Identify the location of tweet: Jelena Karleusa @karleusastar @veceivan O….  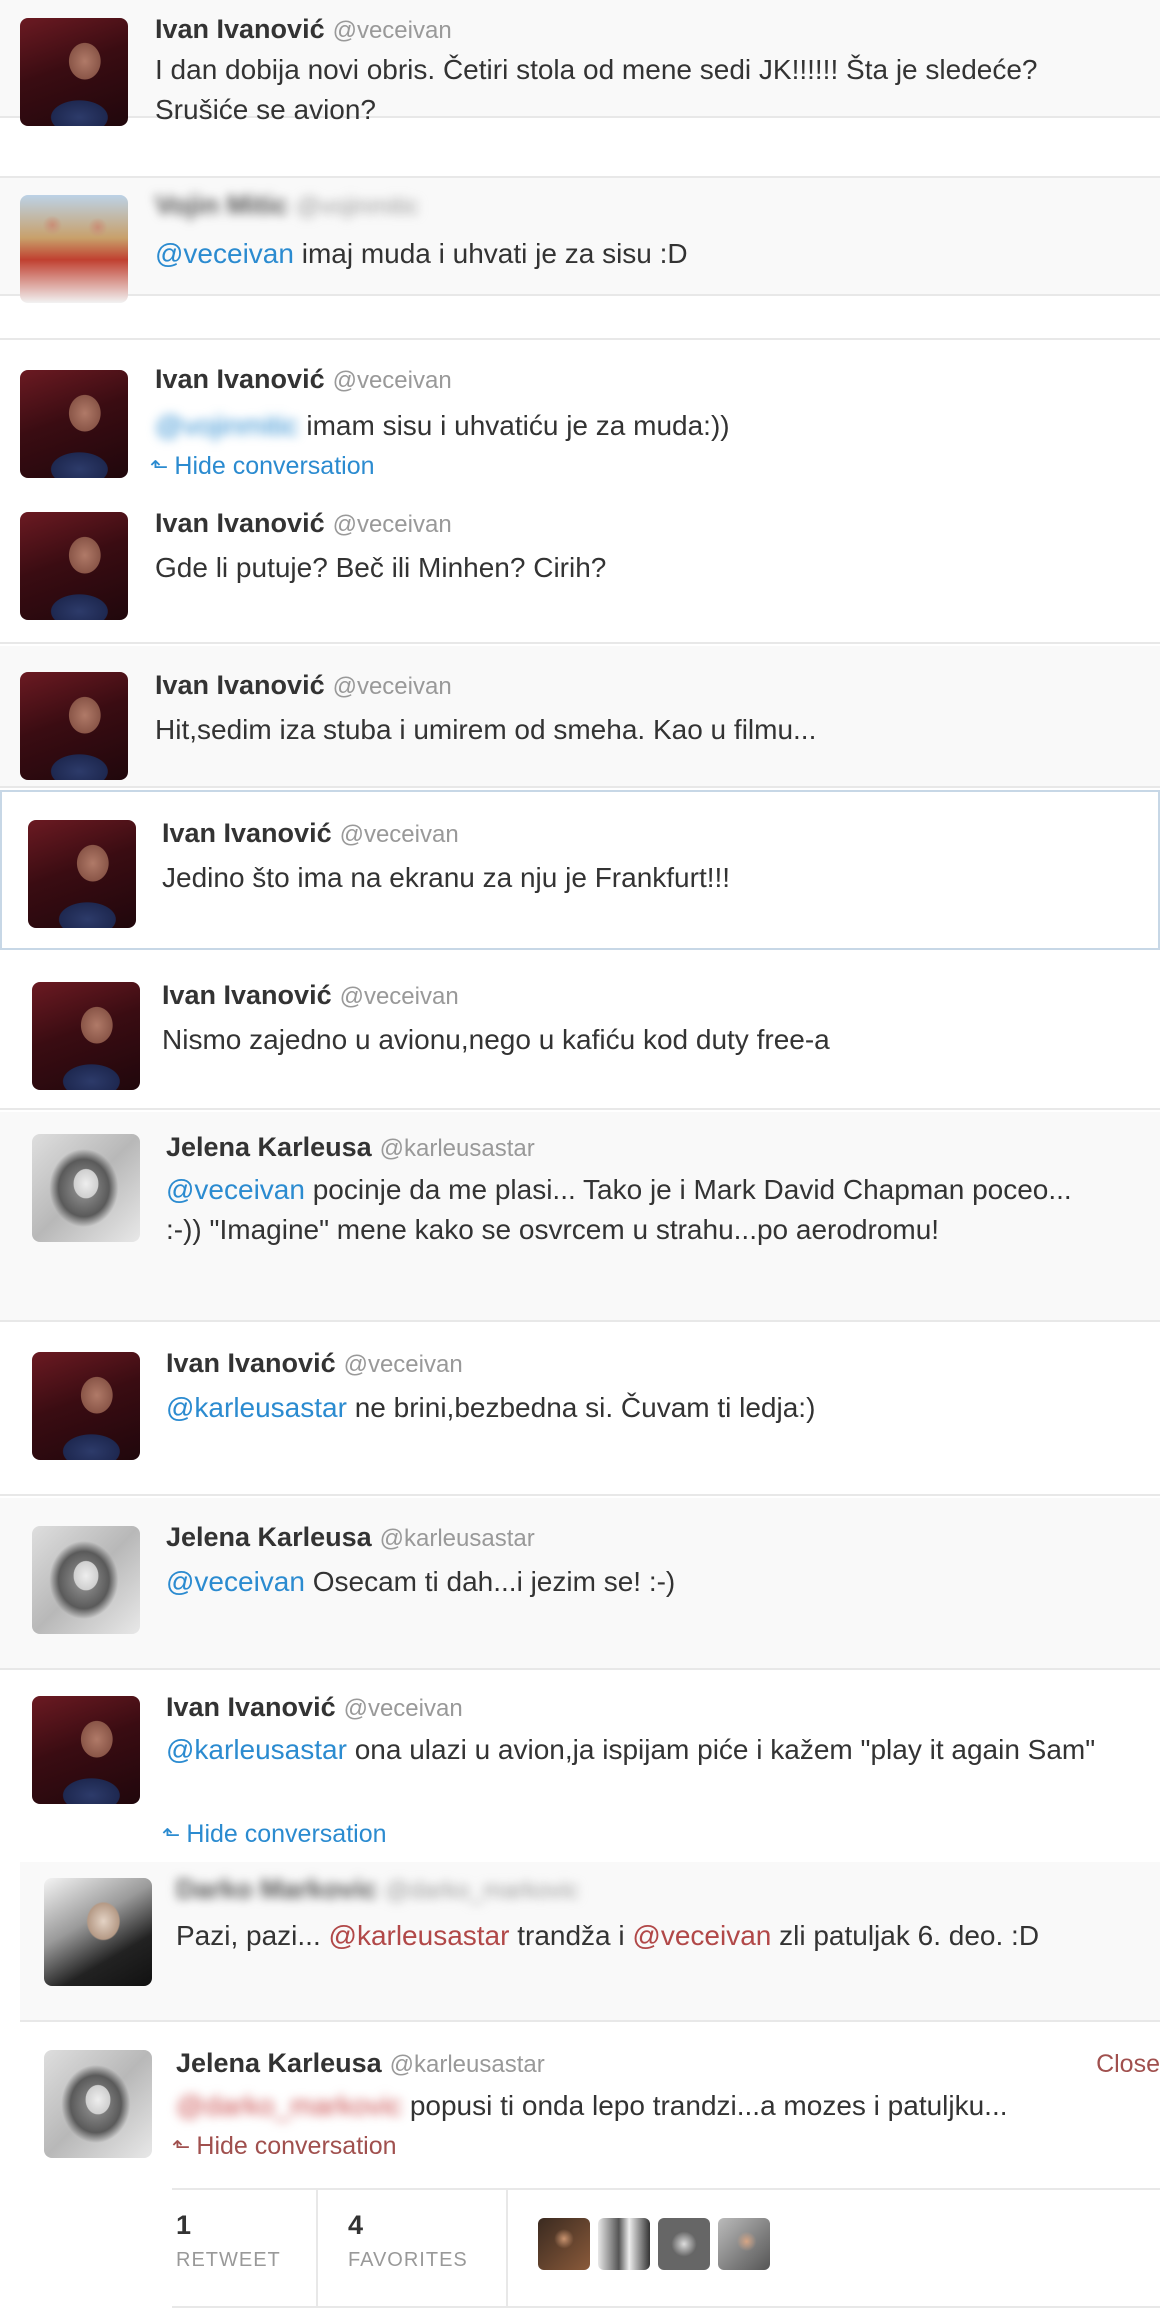
(580, 1584).